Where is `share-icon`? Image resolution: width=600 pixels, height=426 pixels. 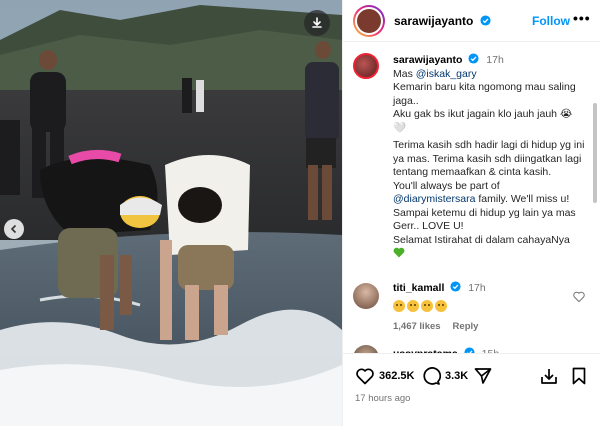 share-icon is located at coordinates (483, 376).